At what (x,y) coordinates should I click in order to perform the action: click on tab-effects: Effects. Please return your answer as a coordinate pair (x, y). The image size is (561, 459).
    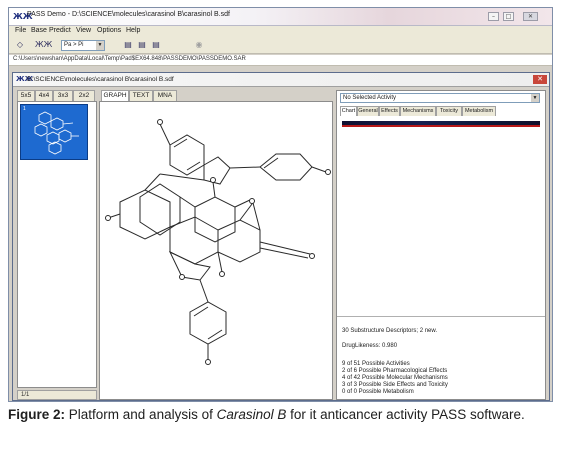
    Looking at the image, I should click on (389, 111).